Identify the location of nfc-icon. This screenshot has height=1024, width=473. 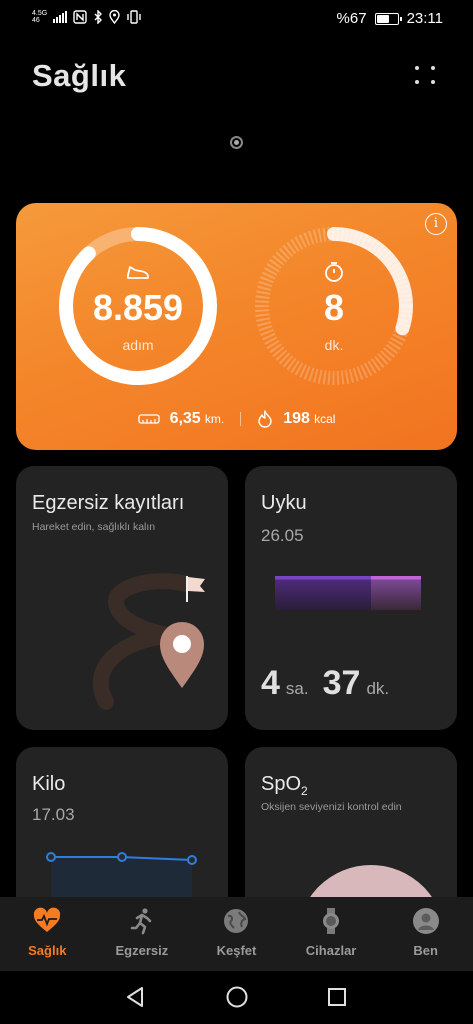
(80, 17).